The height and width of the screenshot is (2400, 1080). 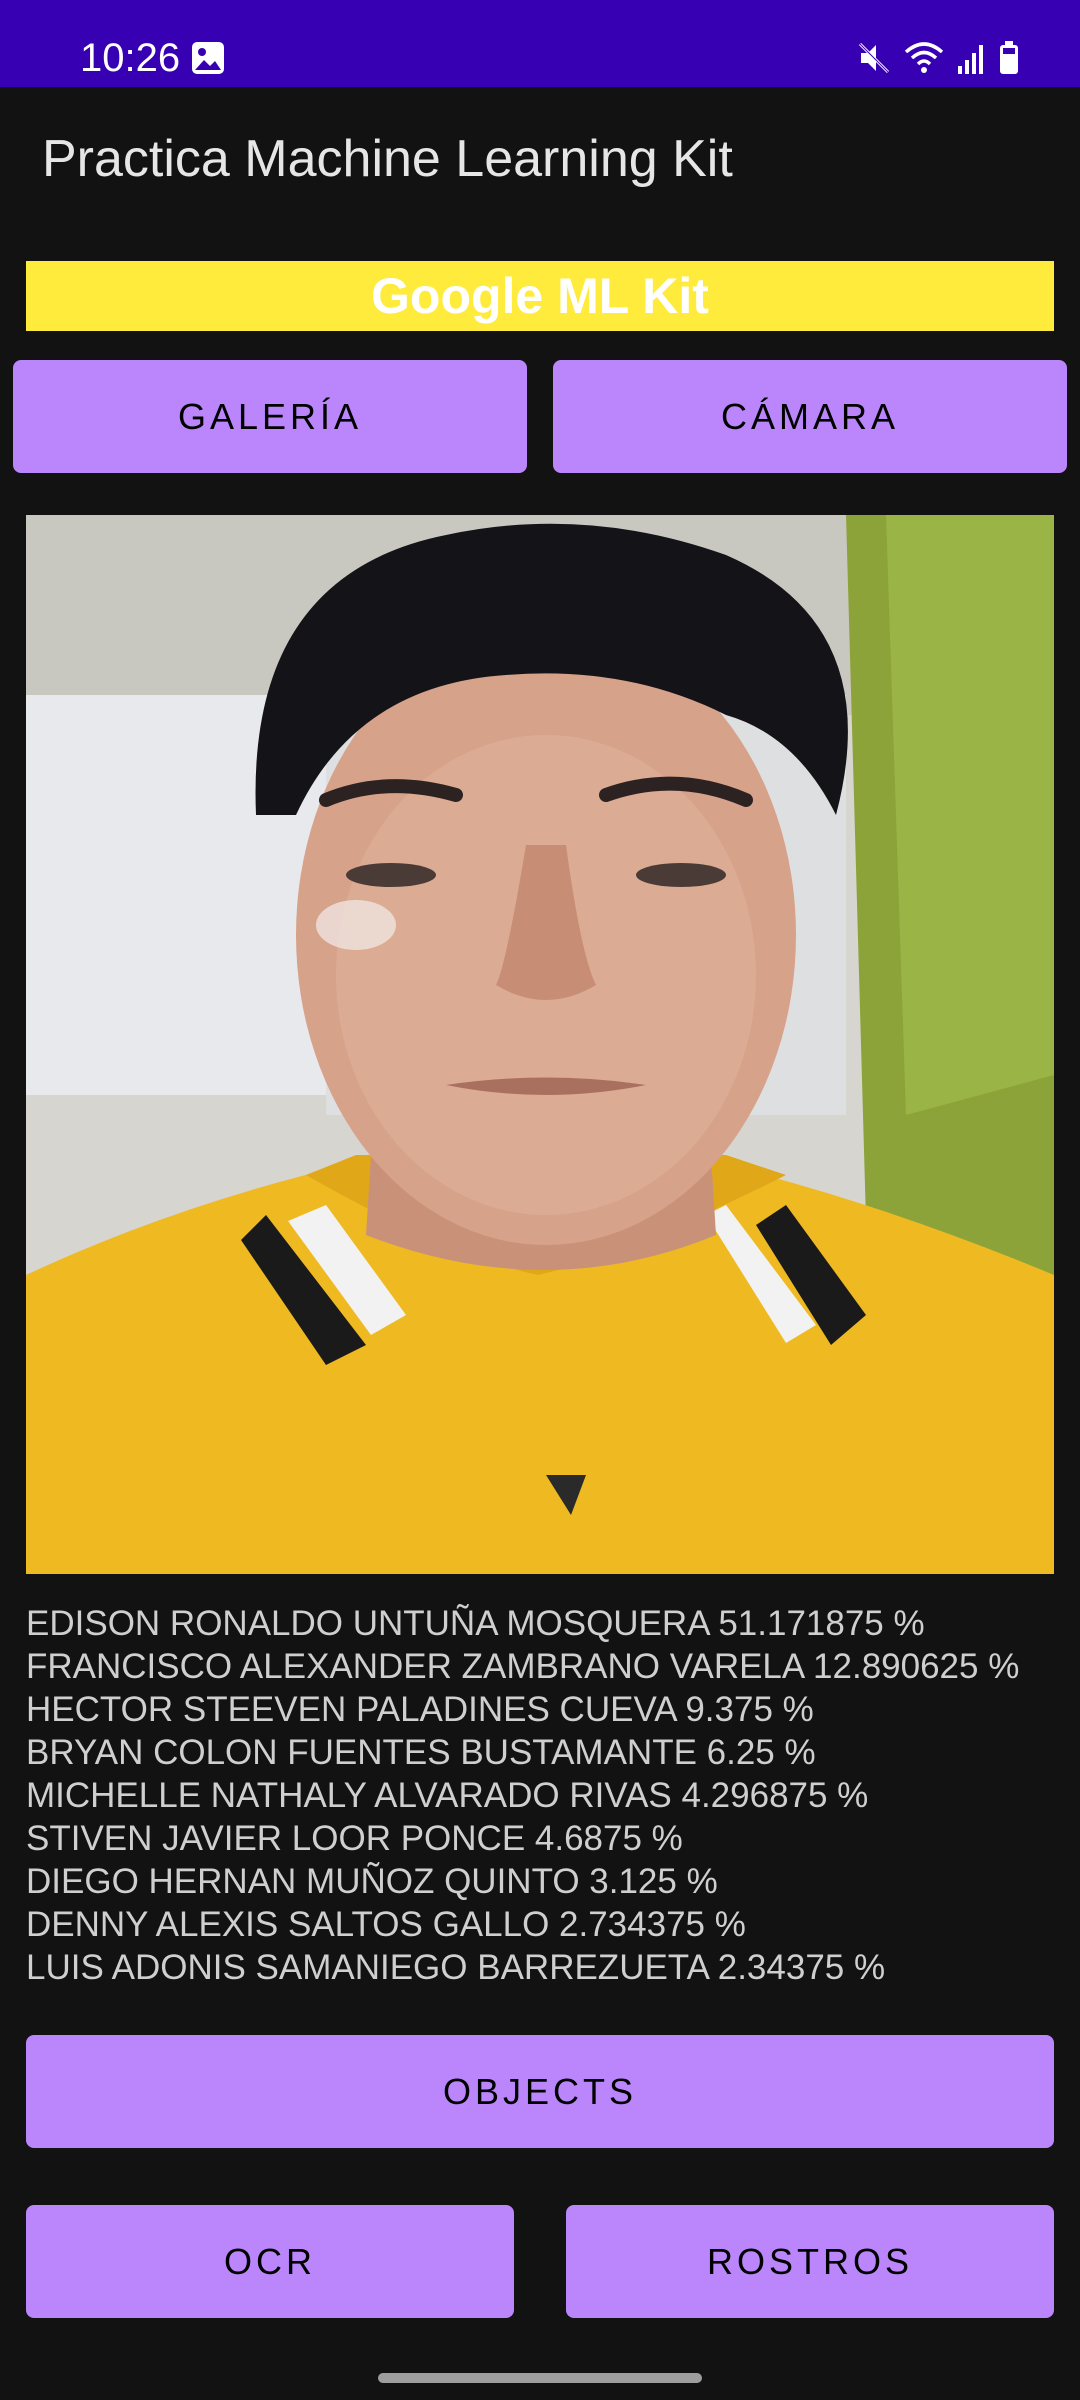 I want to click on gallery-notification-icon, so click(x=208, y=58).